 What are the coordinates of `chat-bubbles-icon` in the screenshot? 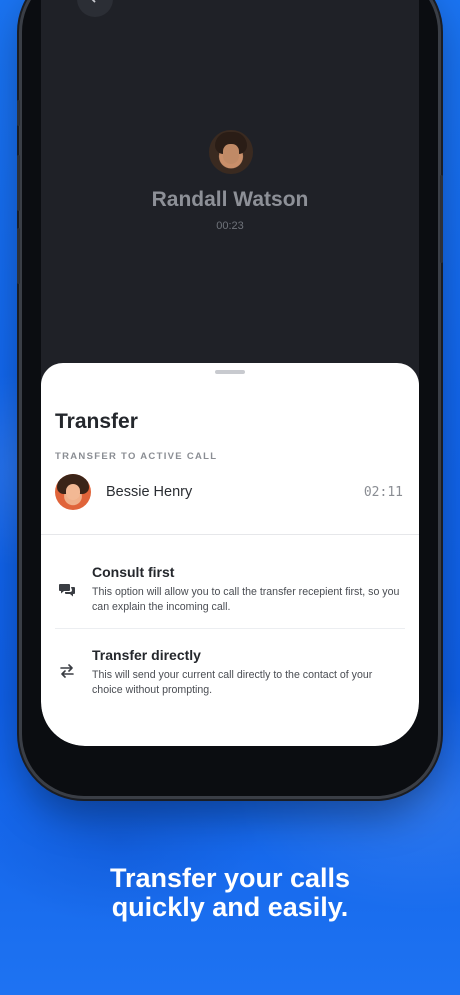 It's located at (67, 590).